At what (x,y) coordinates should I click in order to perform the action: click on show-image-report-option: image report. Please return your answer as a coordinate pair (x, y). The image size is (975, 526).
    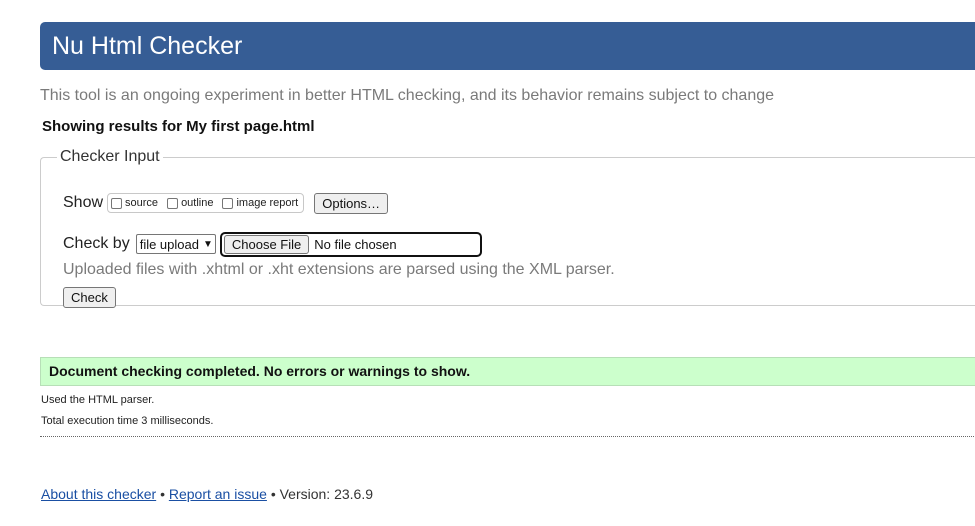
    Looking at the image, I should click on (260, 203).